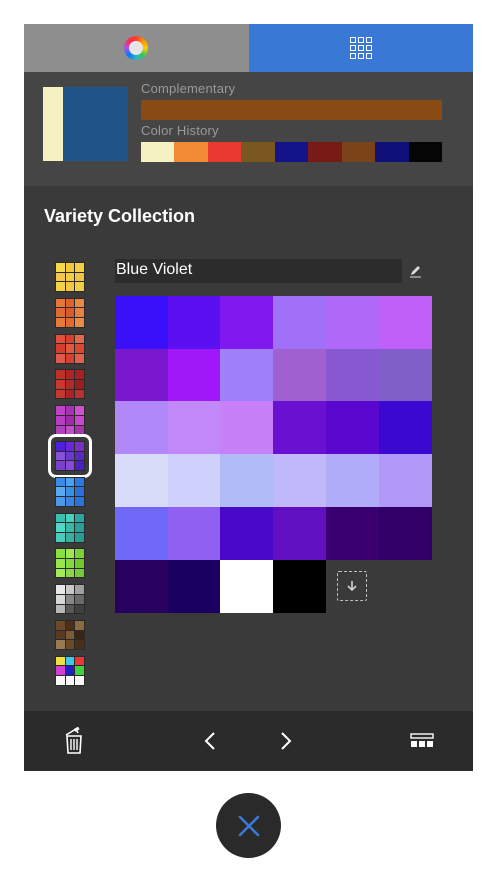 The width and height of the screenshot is (497, 883). Describe the element at coordinates (120, 216) in the screenshot. I see `collection-title: Variety Collection` at that location.